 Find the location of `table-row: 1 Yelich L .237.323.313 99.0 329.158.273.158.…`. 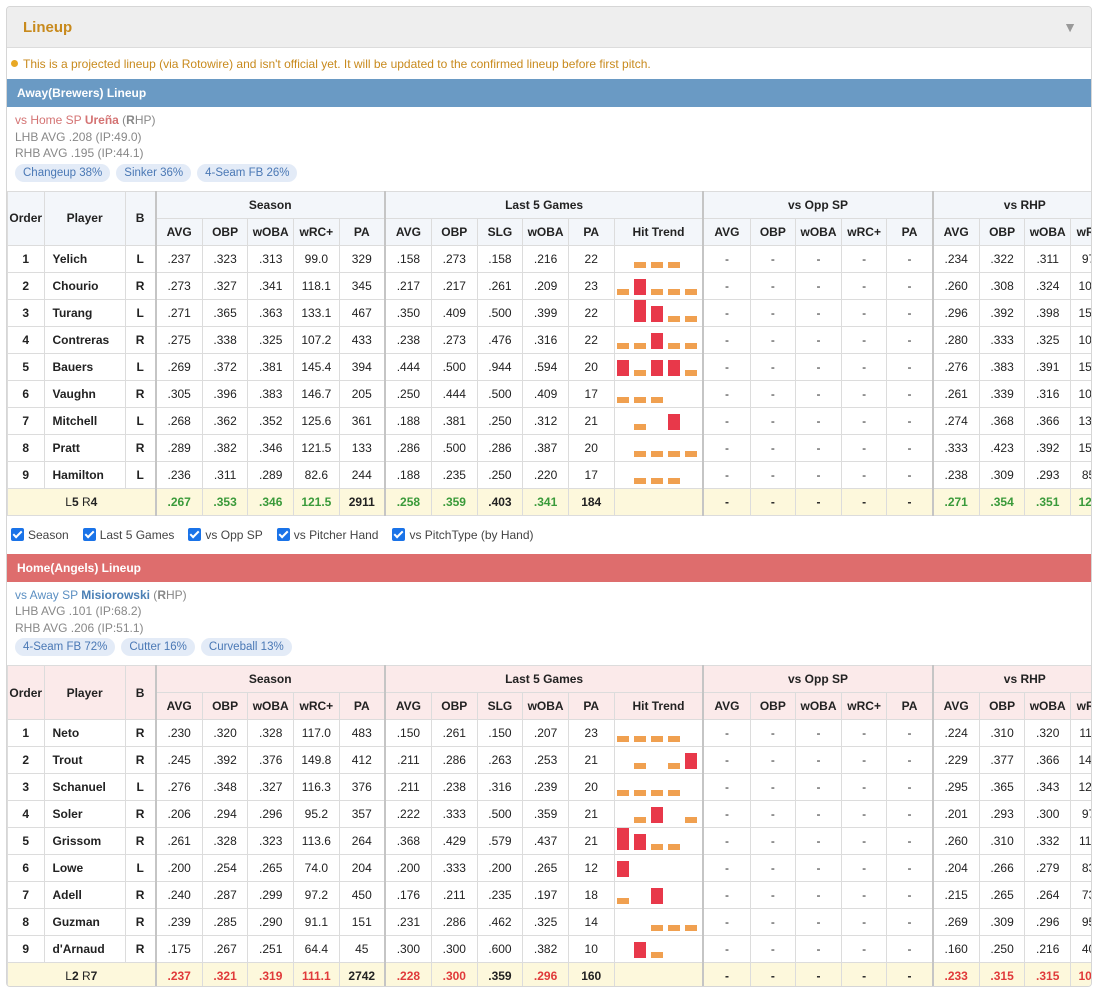

table-row: 1 Yelich L .237.323.313 99.0 329.158.273.158.… is located at coordinates (549, 258).